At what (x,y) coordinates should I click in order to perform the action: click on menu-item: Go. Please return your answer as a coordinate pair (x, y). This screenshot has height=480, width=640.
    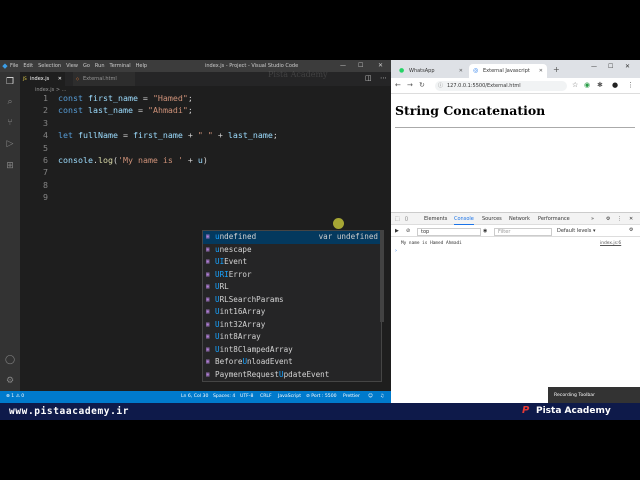
    Looking at the image, I should click on (86, 66).